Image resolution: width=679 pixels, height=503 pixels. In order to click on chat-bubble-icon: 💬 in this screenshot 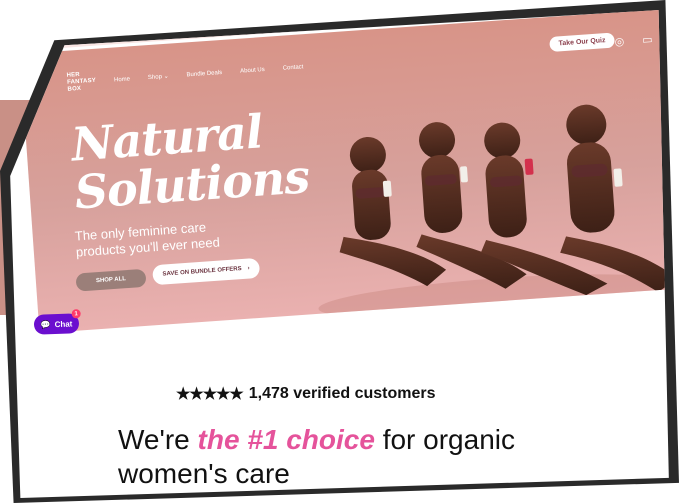, I will do `click(45, 324)`.